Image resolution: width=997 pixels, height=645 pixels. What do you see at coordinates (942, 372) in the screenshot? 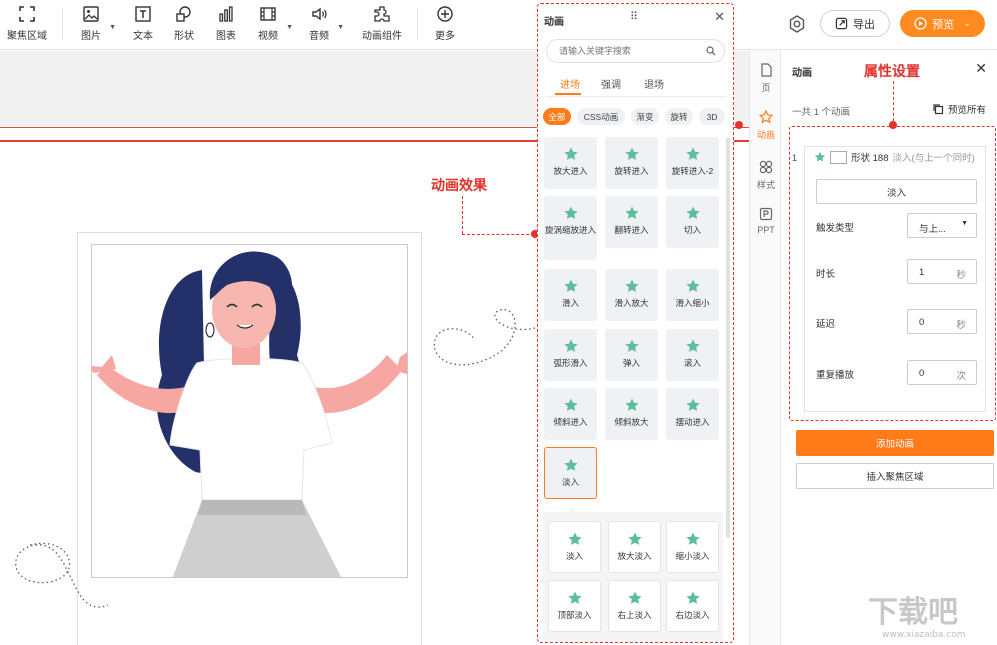
I see `repeat-field: 0 次` at bounding box center [942, 372].